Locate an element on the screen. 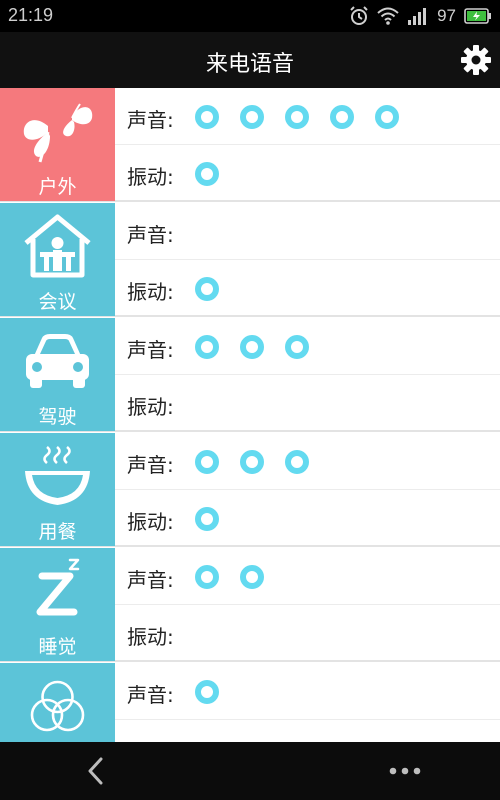  signal-icon is located at coordinates (418, 16).